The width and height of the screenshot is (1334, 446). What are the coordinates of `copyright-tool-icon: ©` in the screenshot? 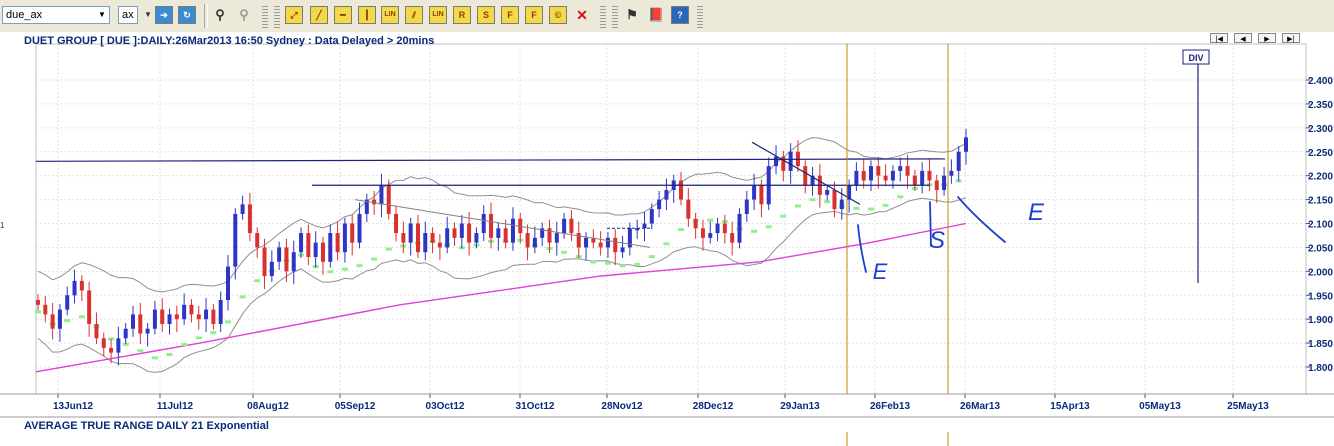 It's located at (558, 15).